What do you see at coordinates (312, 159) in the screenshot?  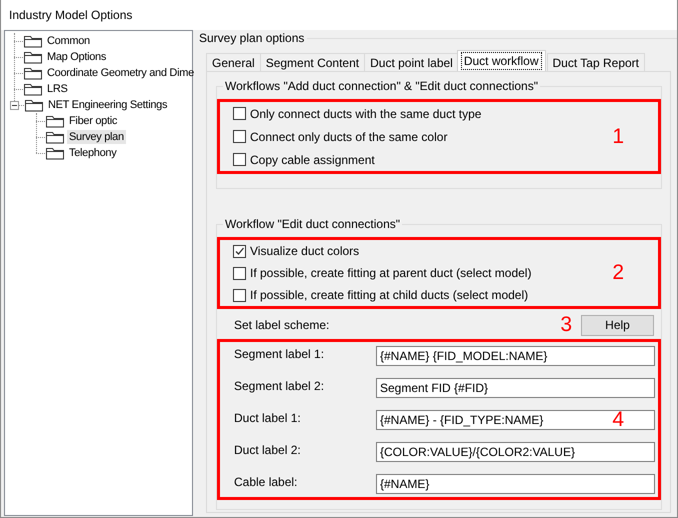 I see `checkbox-label: Copy cable assignment` at bounding box center [312, 159].